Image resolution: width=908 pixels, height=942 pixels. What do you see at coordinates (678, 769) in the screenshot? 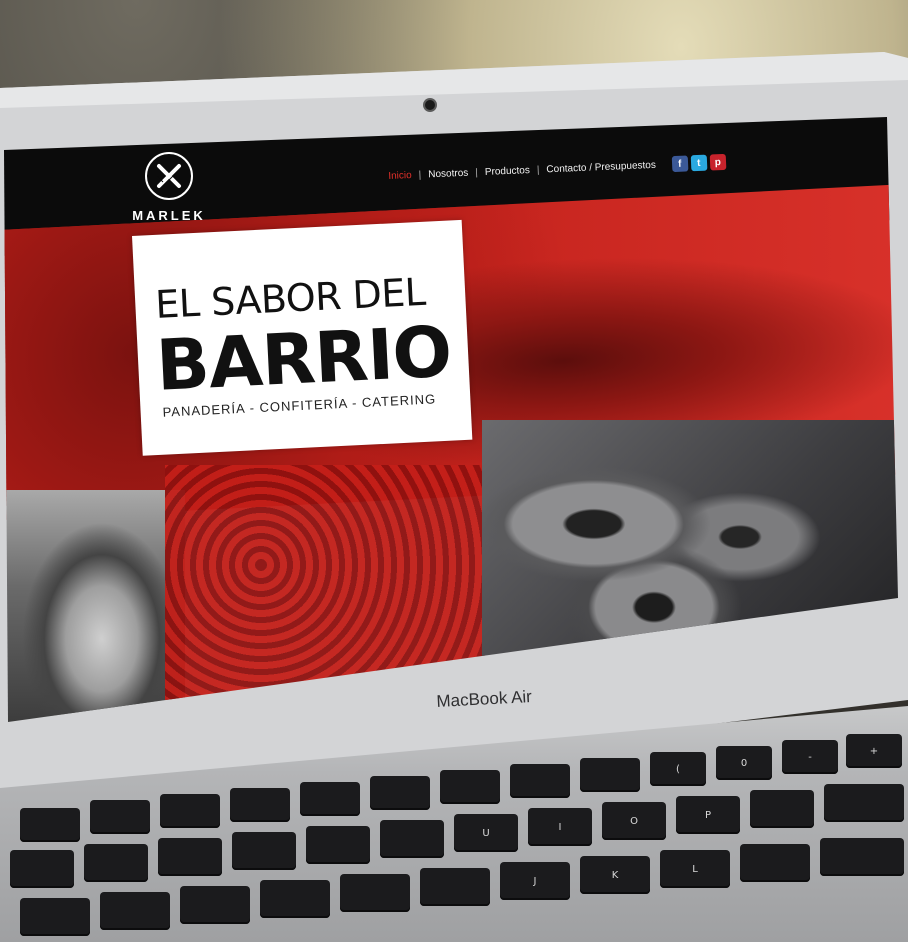
I see `keyboard-key: (` at bounding box center [678, 769].